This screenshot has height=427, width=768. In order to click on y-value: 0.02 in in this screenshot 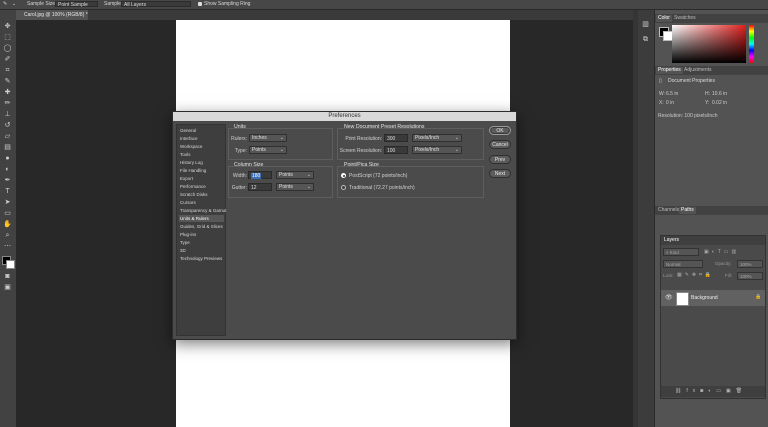, I will do `click(719, 103)`.